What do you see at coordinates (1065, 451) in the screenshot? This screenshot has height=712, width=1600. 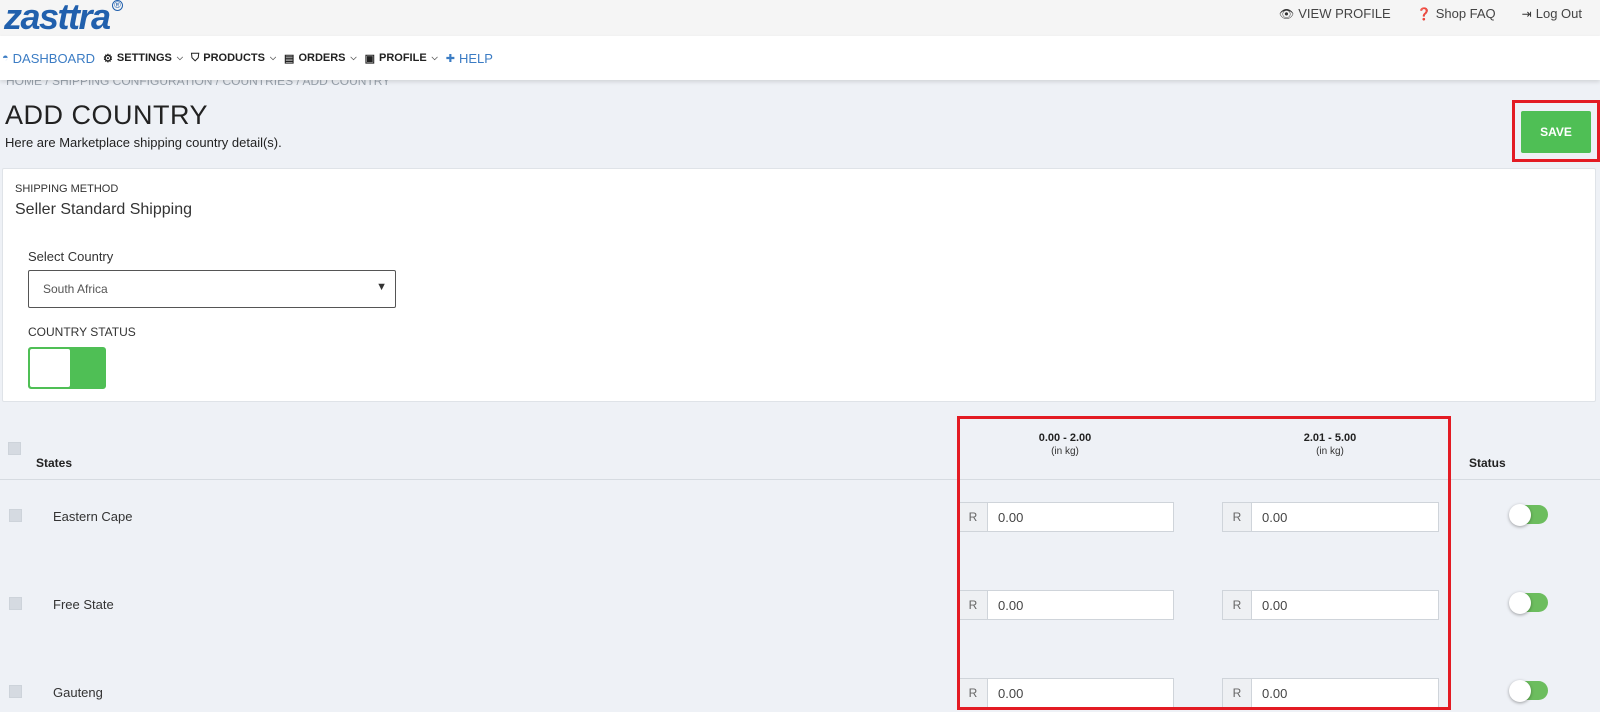 I see `range-1-unit: (in kg)` at bounding box center [1065, 451].